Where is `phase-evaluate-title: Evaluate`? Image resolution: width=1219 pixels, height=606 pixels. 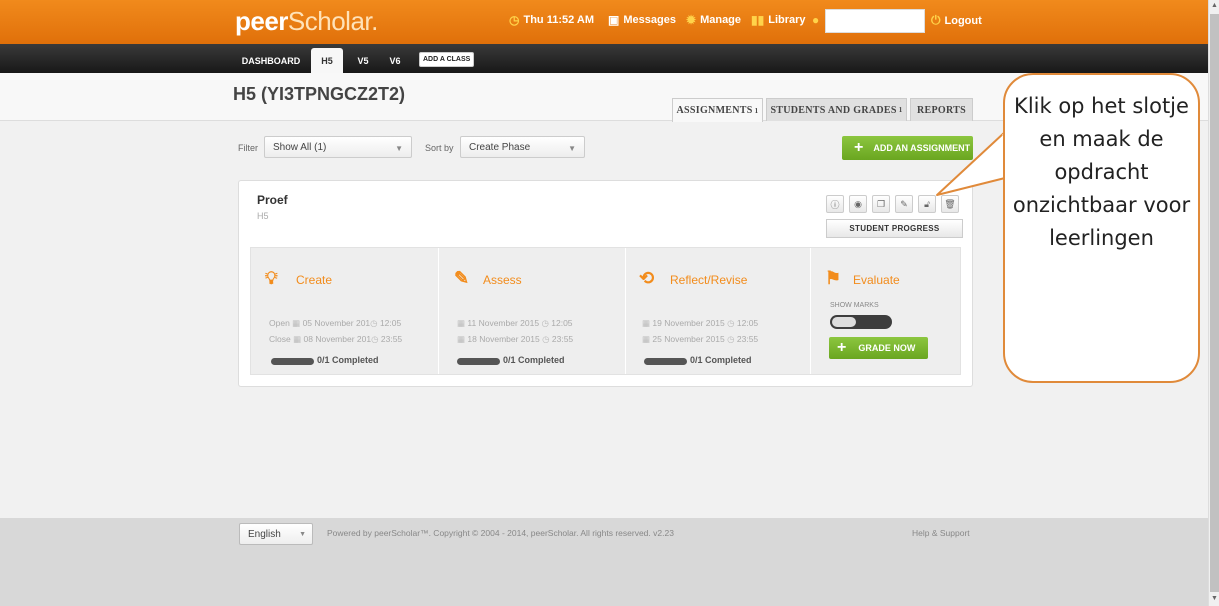 phase-evaluate-title: Evaluate is located at coordinates (876, 280).